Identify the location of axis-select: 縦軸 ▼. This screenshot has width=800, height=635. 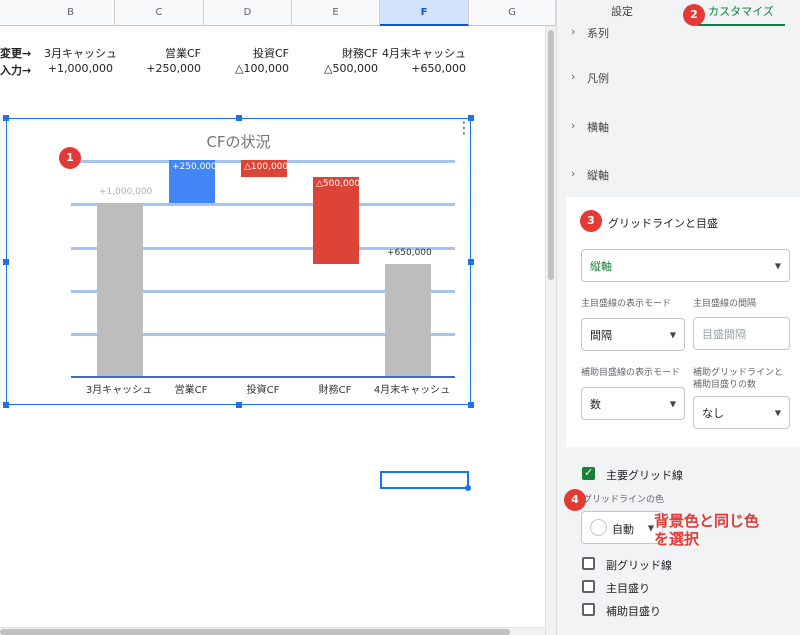
(685, 265).